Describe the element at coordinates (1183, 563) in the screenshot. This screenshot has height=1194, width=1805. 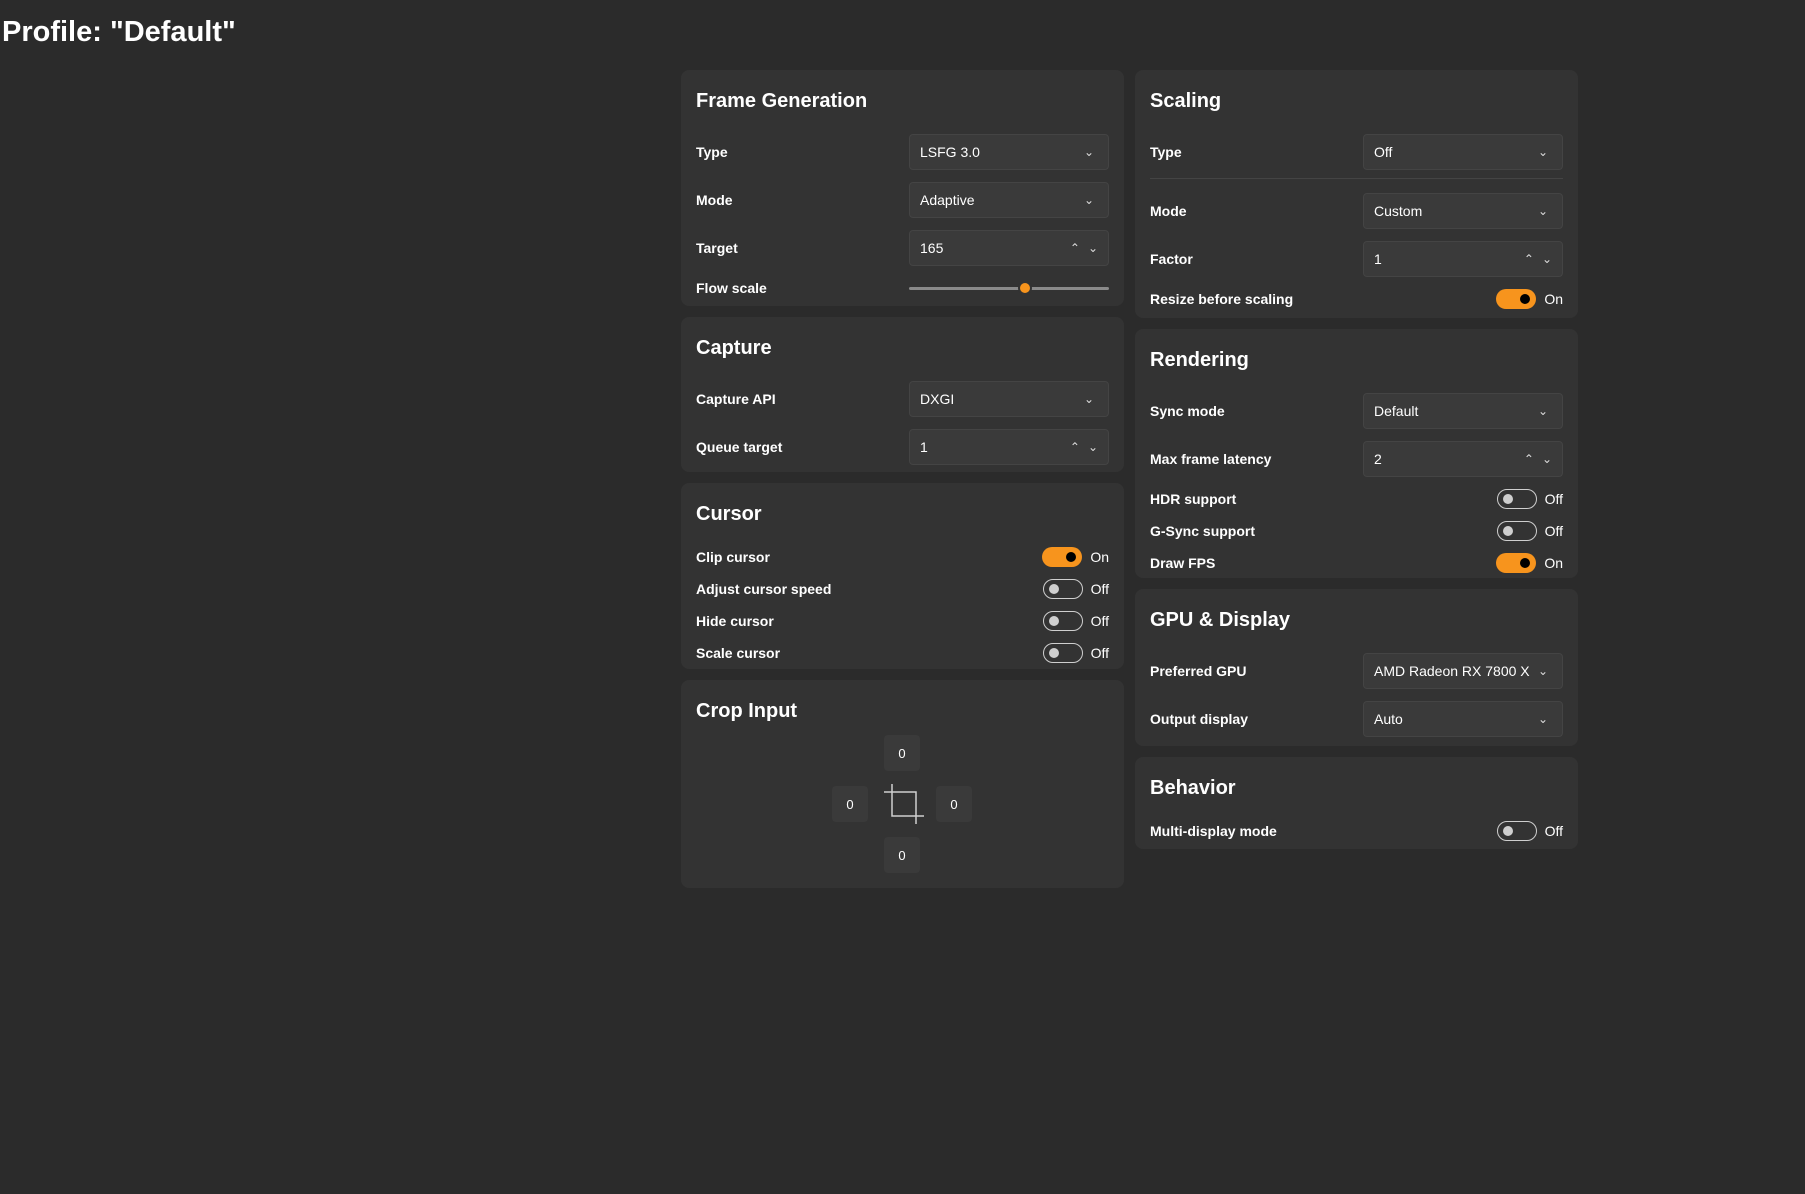
I see `draw-fps-label: Draw FPS` at that location.